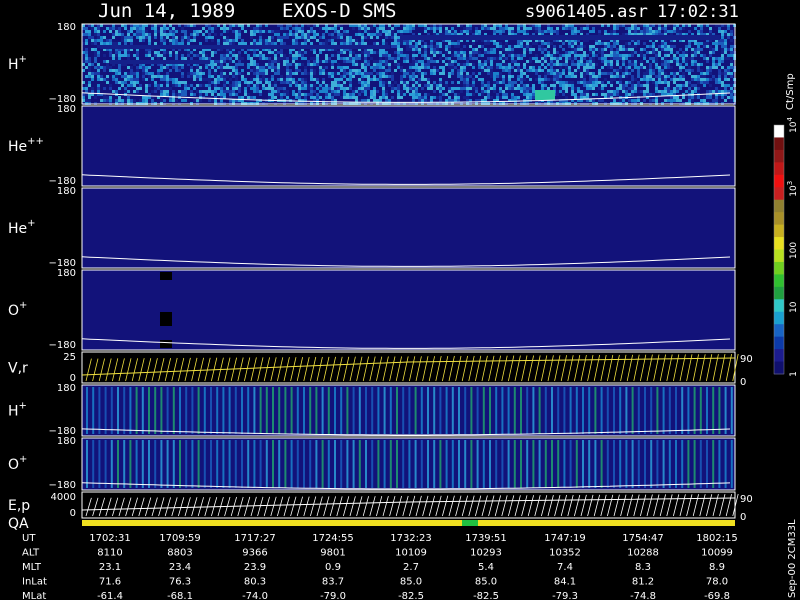 The width and height of the screenshot is (800, 600). I want to click on footer-cell: 23.1, so click(110, 567).